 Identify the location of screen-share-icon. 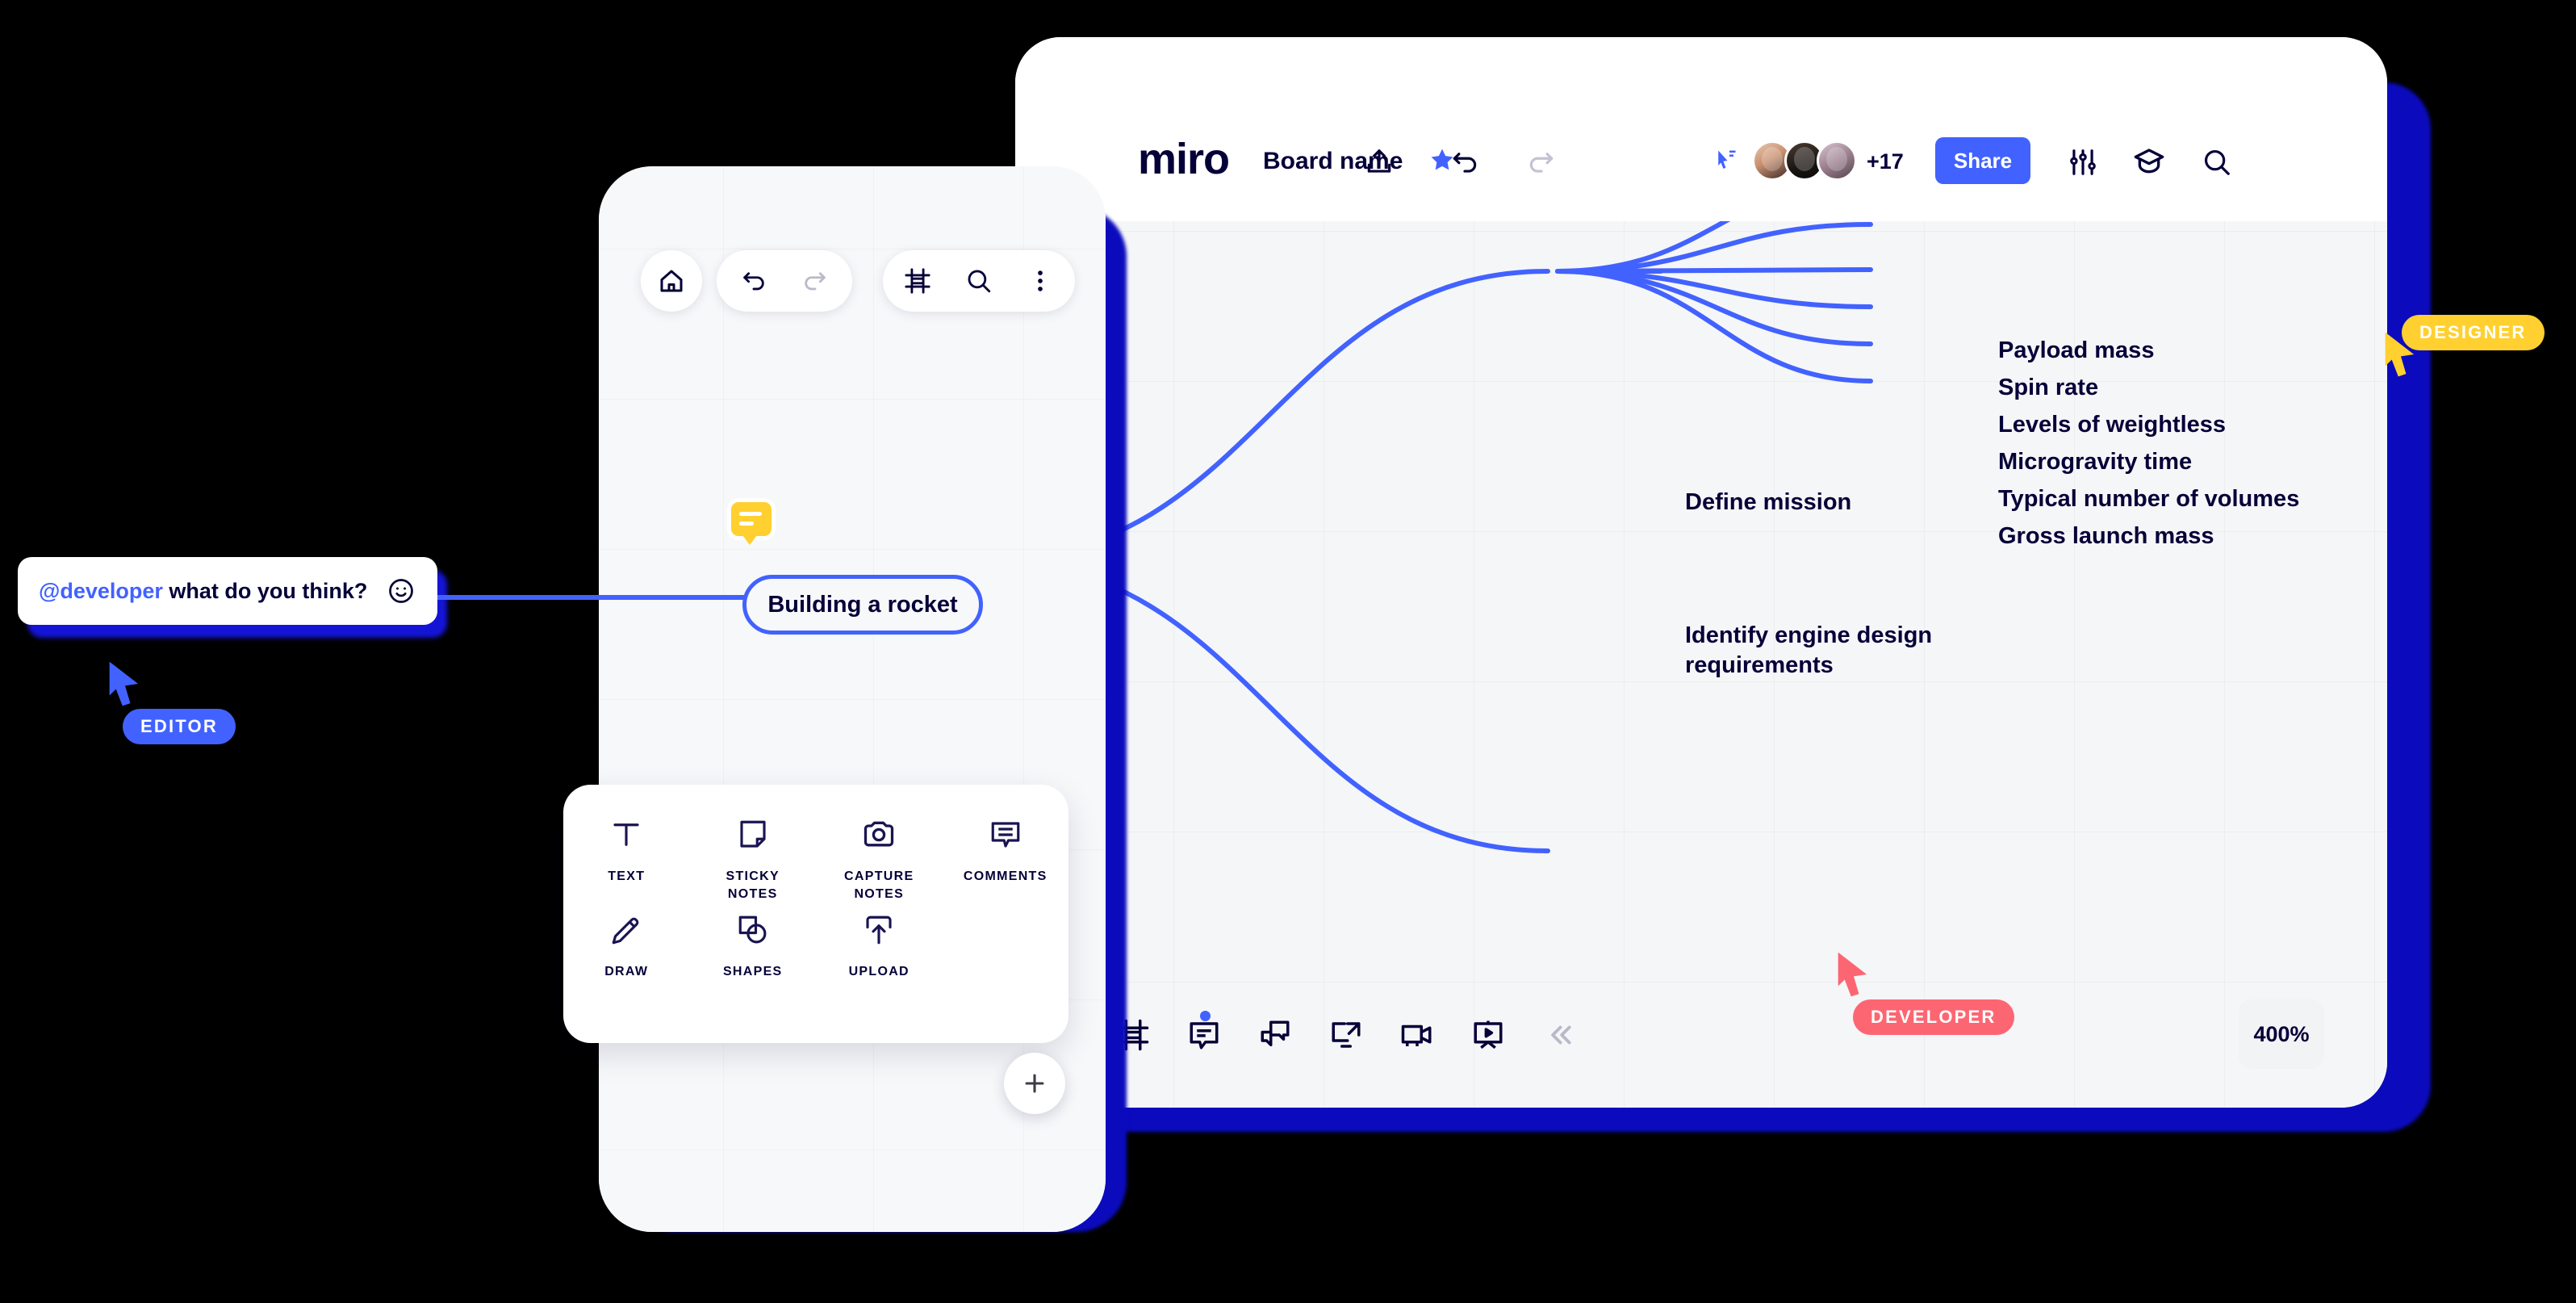
(1346, 1035).